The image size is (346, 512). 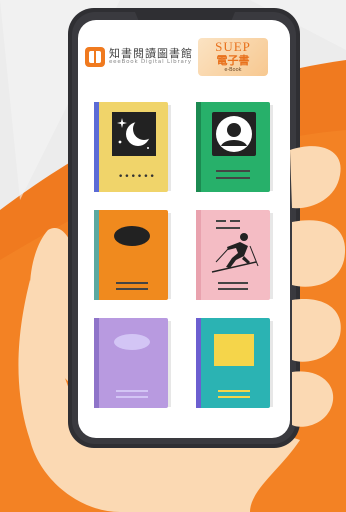 What do you see at coordinates (150, 62) in the screenshot?
I see `brand-subtitle: eeeBook Digital Library` at bounding box center [150, 62].